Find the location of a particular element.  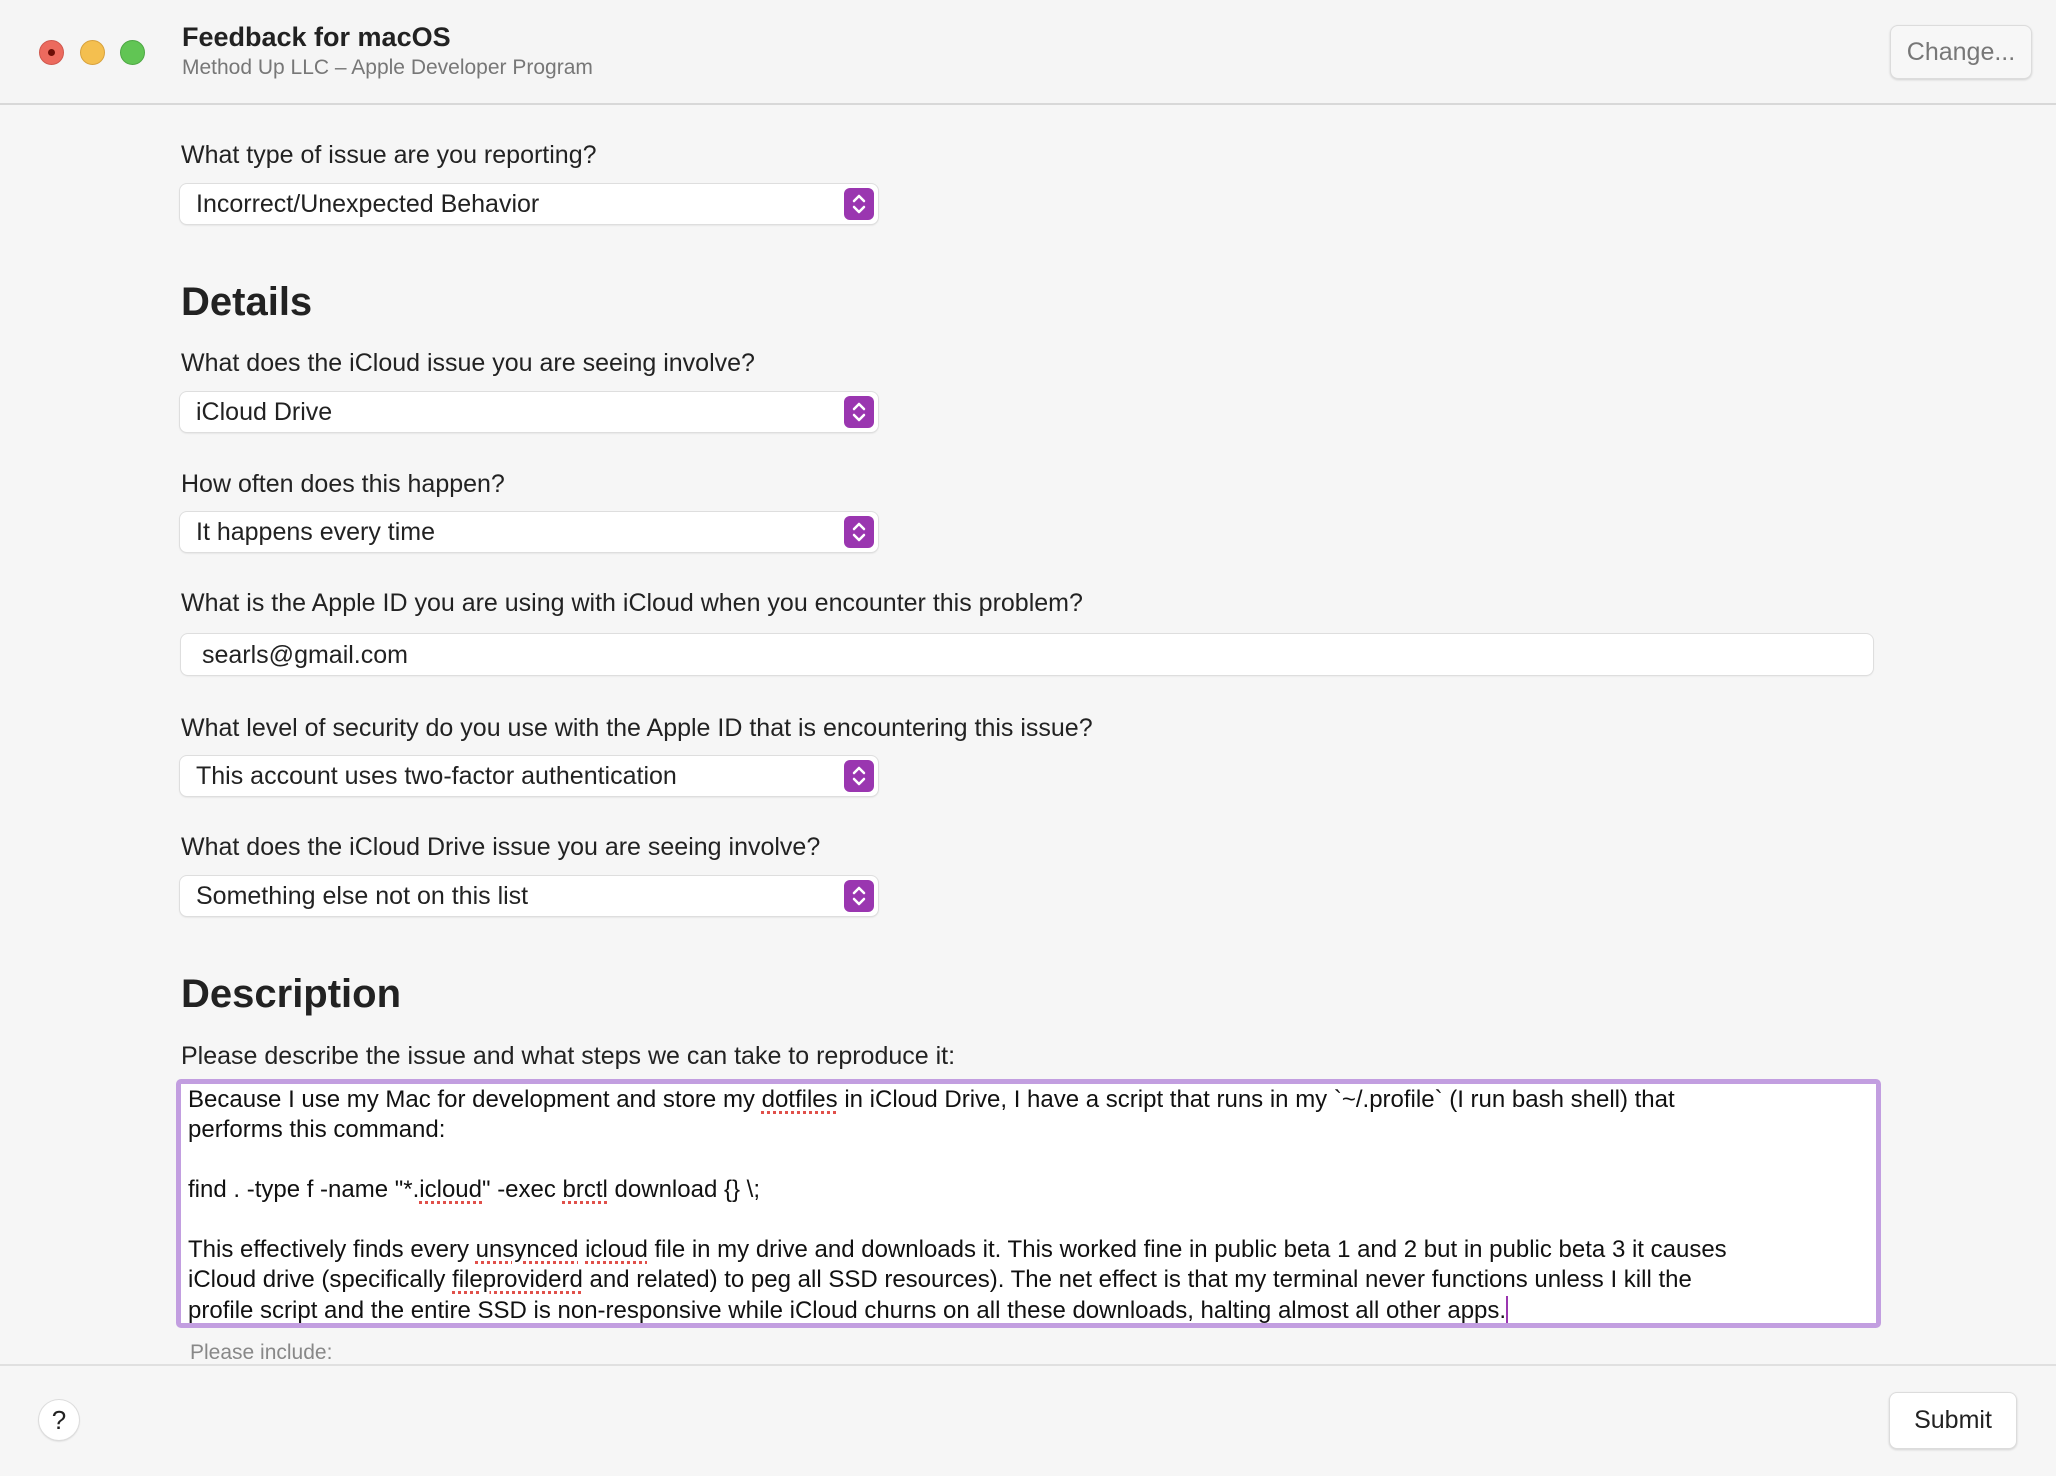

issue-type-label: What type of issue are you reporting? is located at coordinates (389, 155).